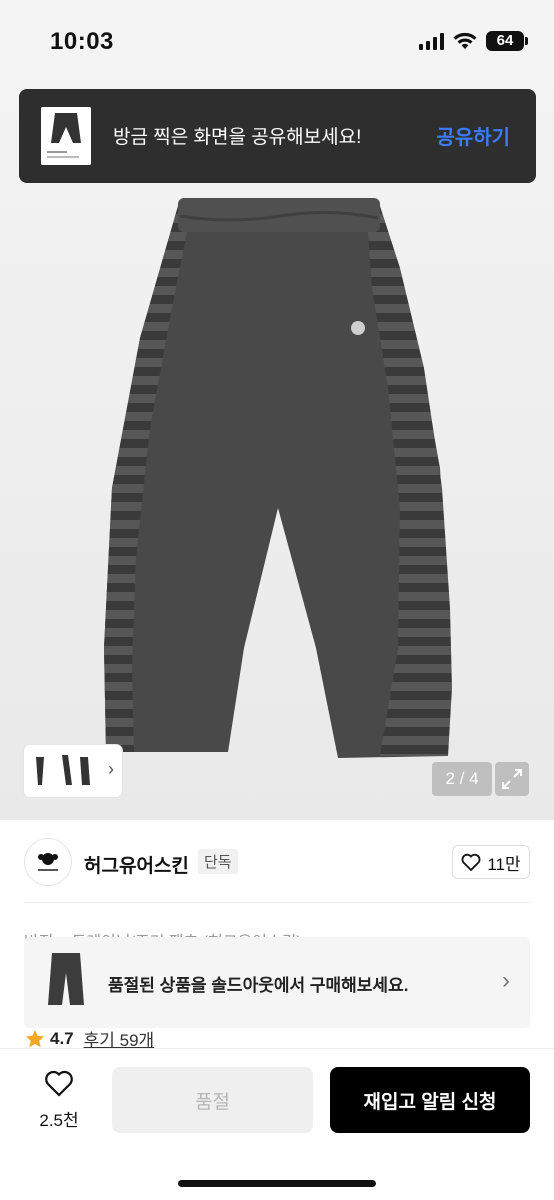 This screenshot has width=554, height=1200. What do you see at coordinates (218, 861) in the screenshot?
I see `exclusive-badge: 단독` at bounding box center [218, 861].